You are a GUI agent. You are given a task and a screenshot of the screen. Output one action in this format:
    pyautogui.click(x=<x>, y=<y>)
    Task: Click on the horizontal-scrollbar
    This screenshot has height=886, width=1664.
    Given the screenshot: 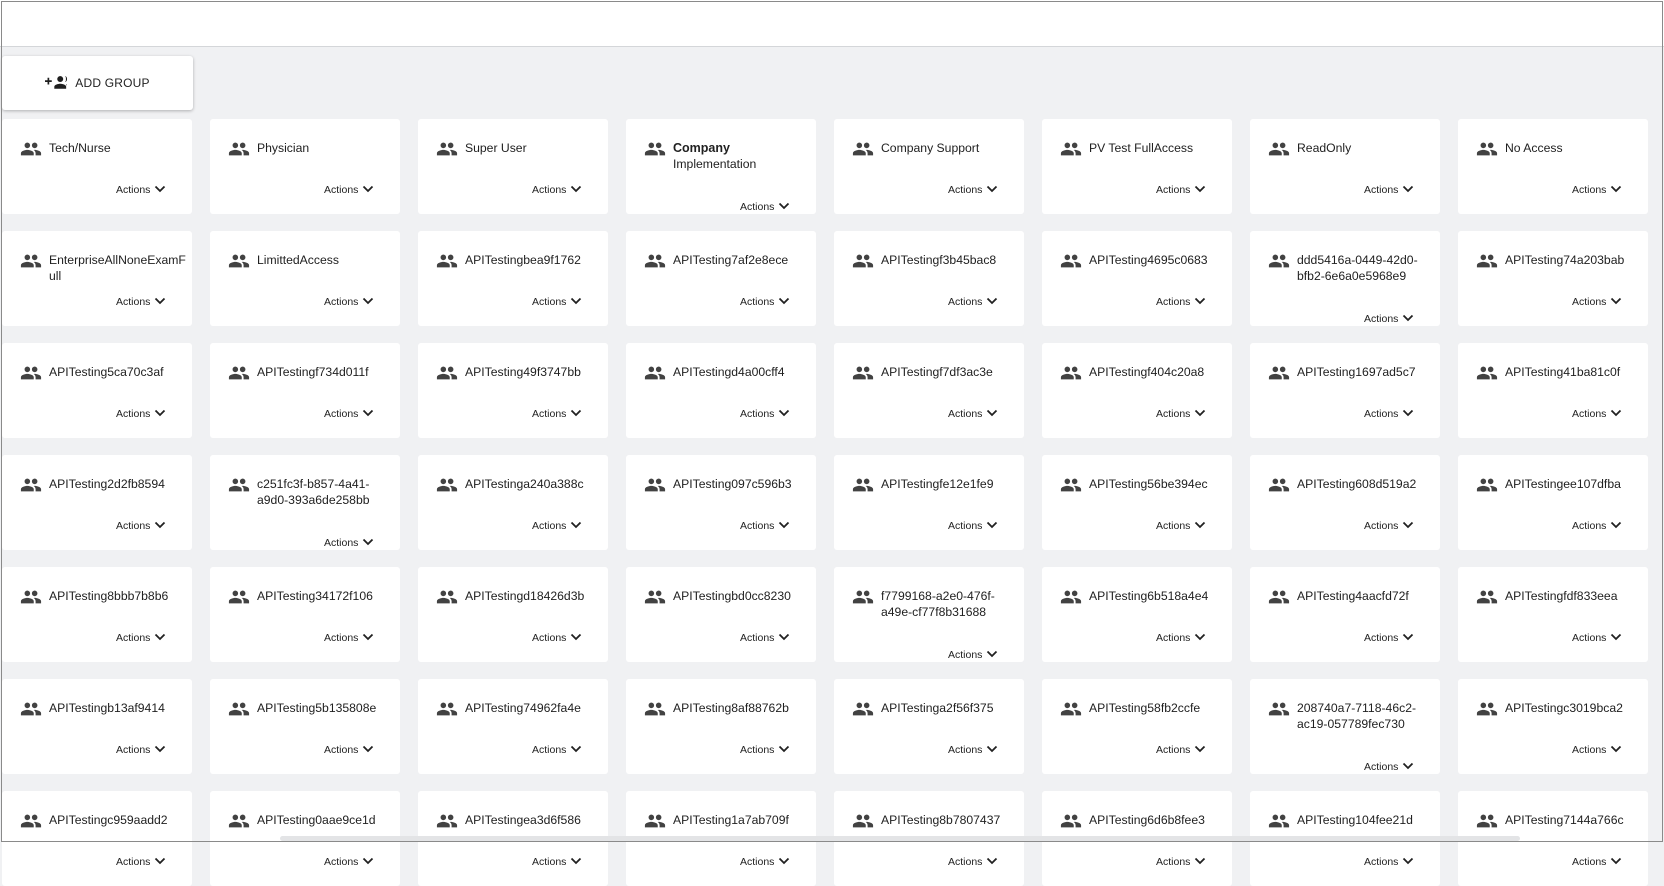 What is the action you would take?
    pyautogui.click(x=900, y=838)
    